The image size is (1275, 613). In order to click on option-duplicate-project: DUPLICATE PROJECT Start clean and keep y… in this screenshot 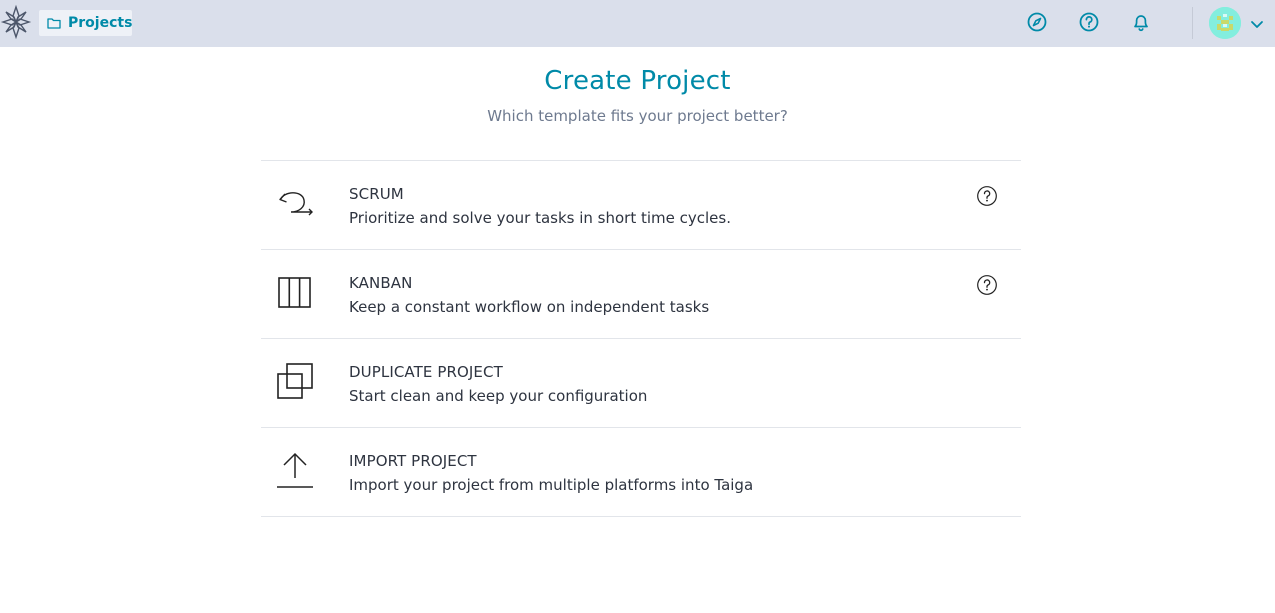, I will do `click(641, 383)`.